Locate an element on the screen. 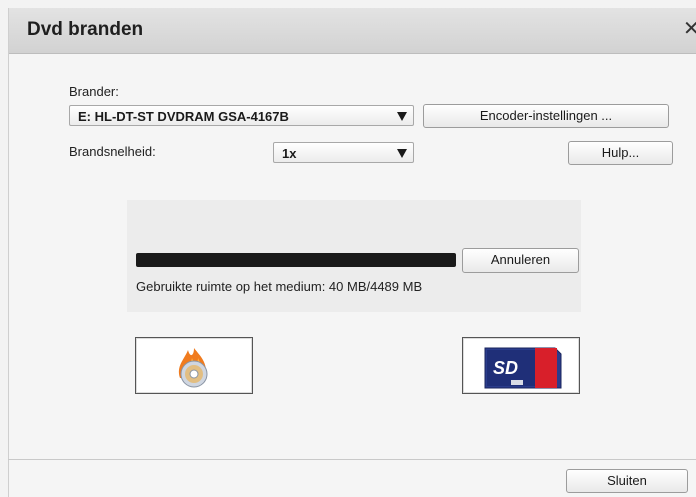  title-bar: Dvd branden ✕ is located at coordinates (352, 31).